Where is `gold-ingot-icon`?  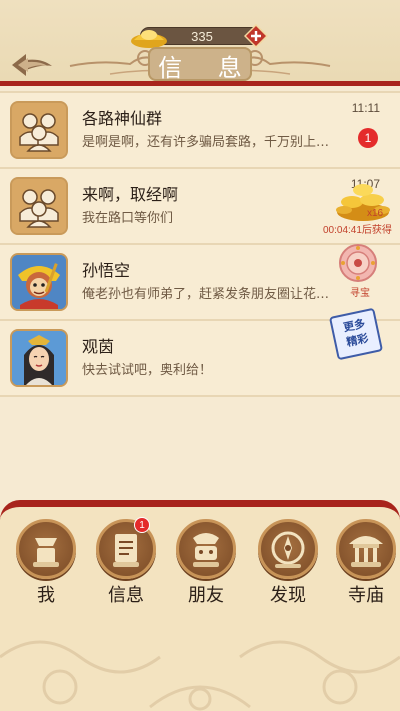
gold-ingot-icon is located at coordinates (149, 39).